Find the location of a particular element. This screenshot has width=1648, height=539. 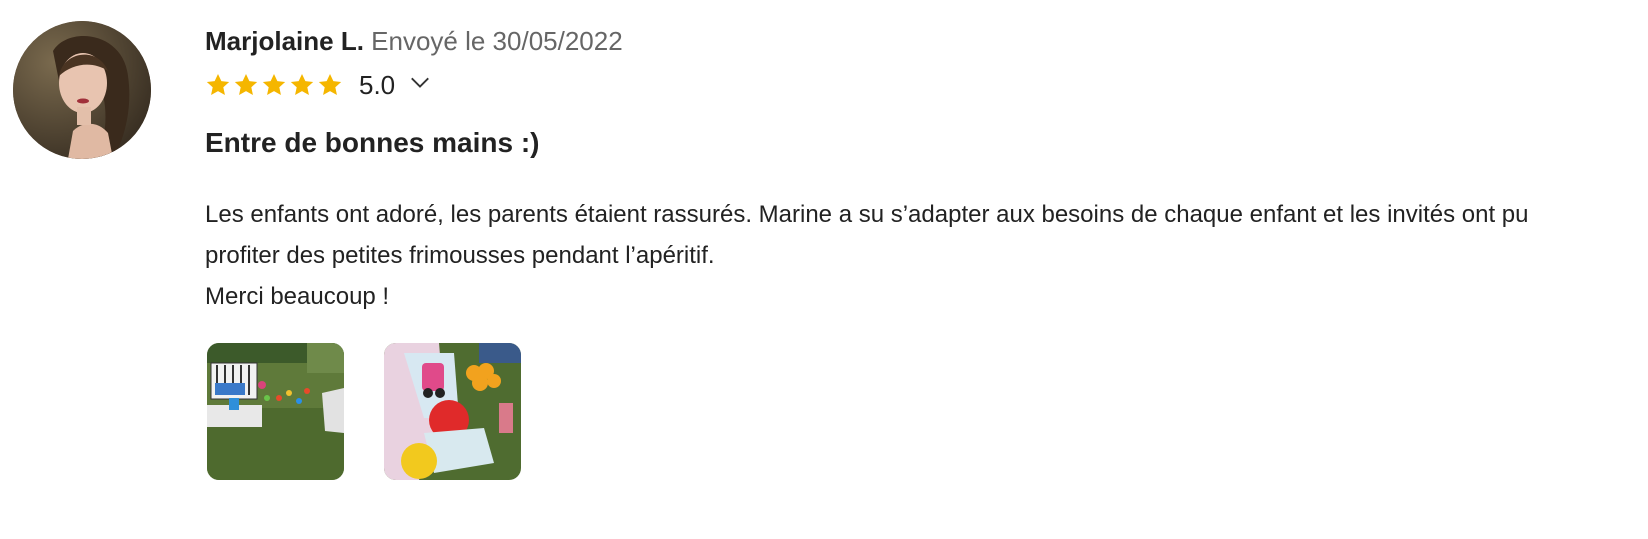

avatar is located at coordinates (82, 90).